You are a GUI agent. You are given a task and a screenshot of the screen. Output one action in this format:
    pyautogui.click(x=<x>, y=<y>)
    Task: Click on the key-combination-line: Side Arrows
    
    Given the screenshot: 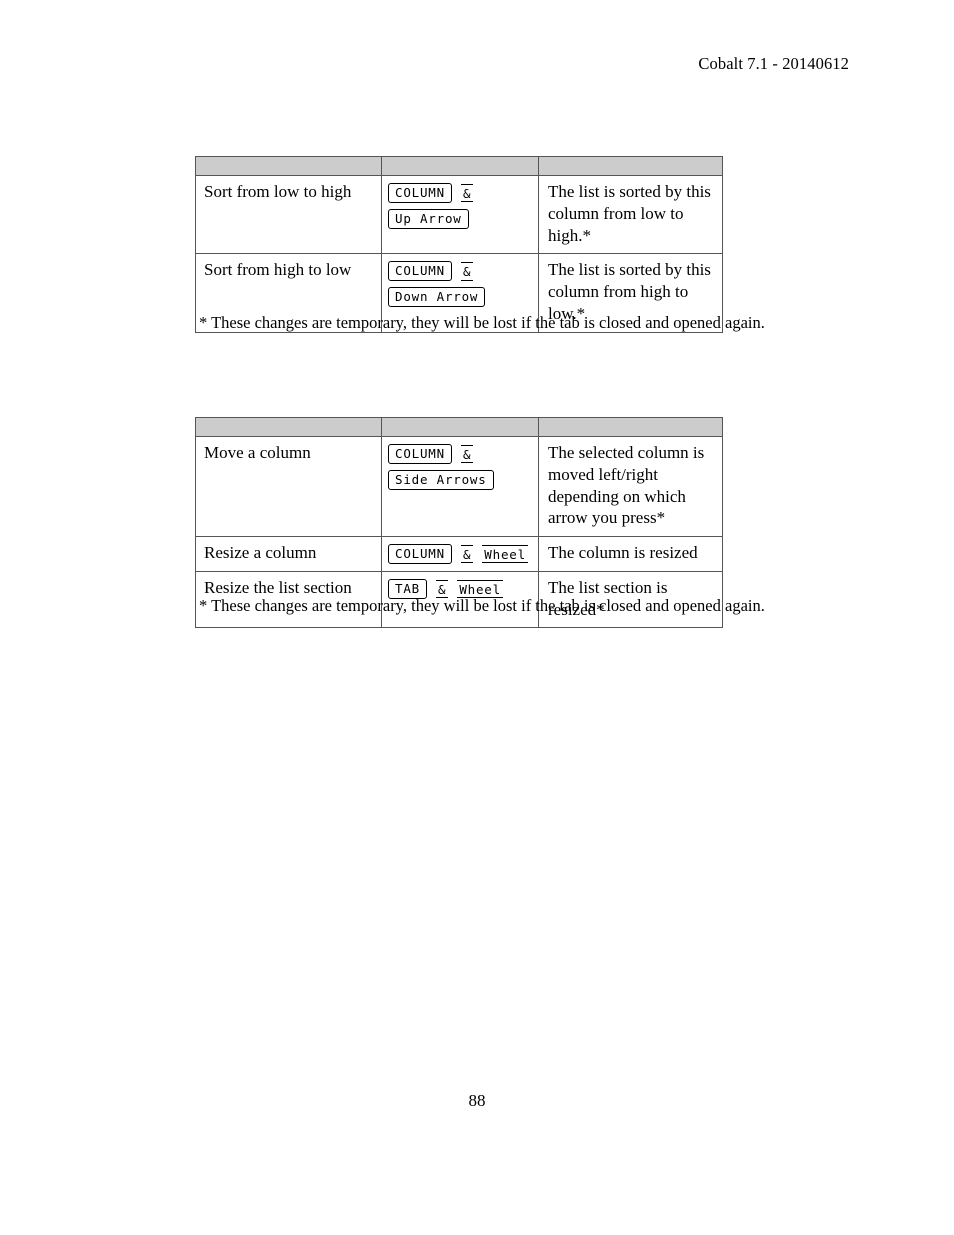 What is the action you would take?
    pyautogui.click(x=459, y=480)
    